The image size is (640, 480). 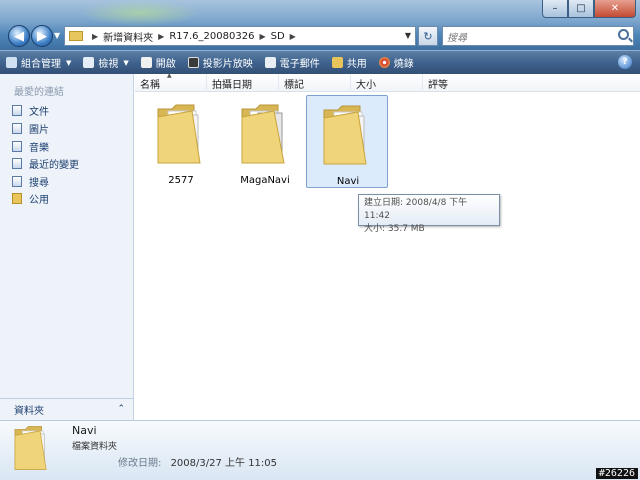 What do you see at coordinates (165, 64) in the screenshot?
I see `open-label: 開啟` at bounding box center [165, 64].